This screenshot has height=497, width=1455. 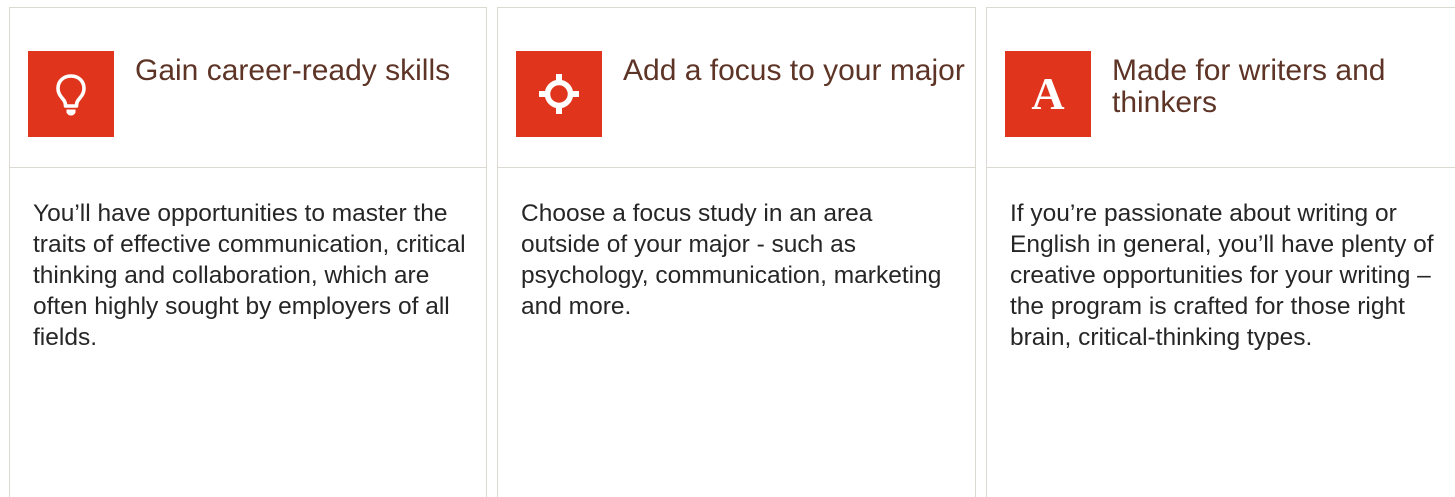 I want to click on target-crosshair-icon, so click(x=559, y=94).